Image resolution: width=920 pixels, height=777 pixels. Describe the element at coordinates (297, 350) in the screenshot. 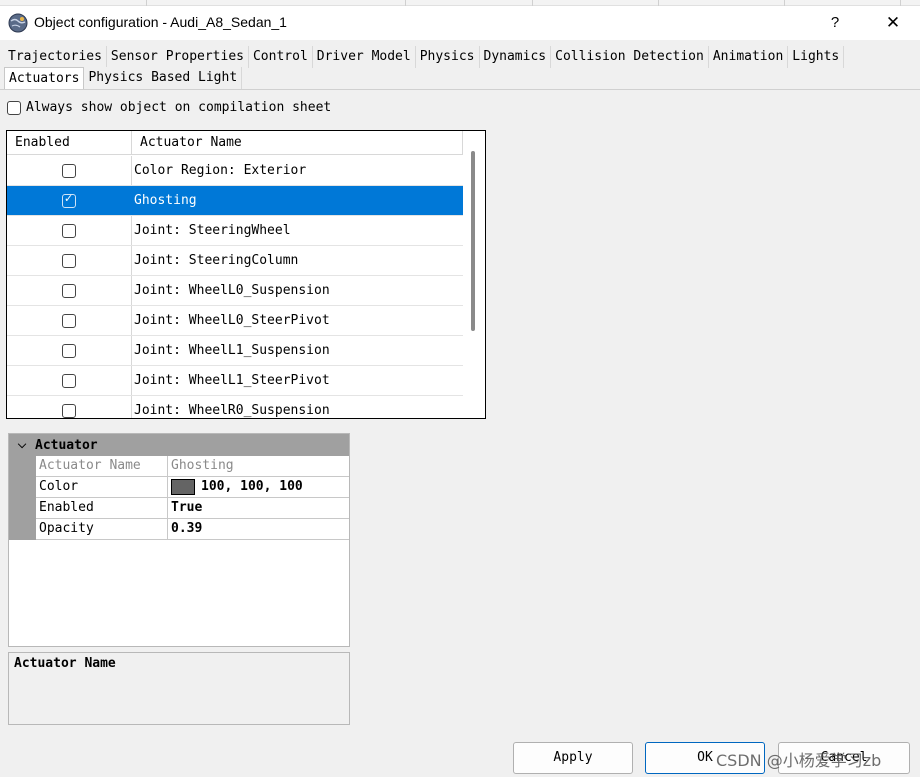

I see `actuator-name-cell: Joint: WheelL1_Suspension` at that location.